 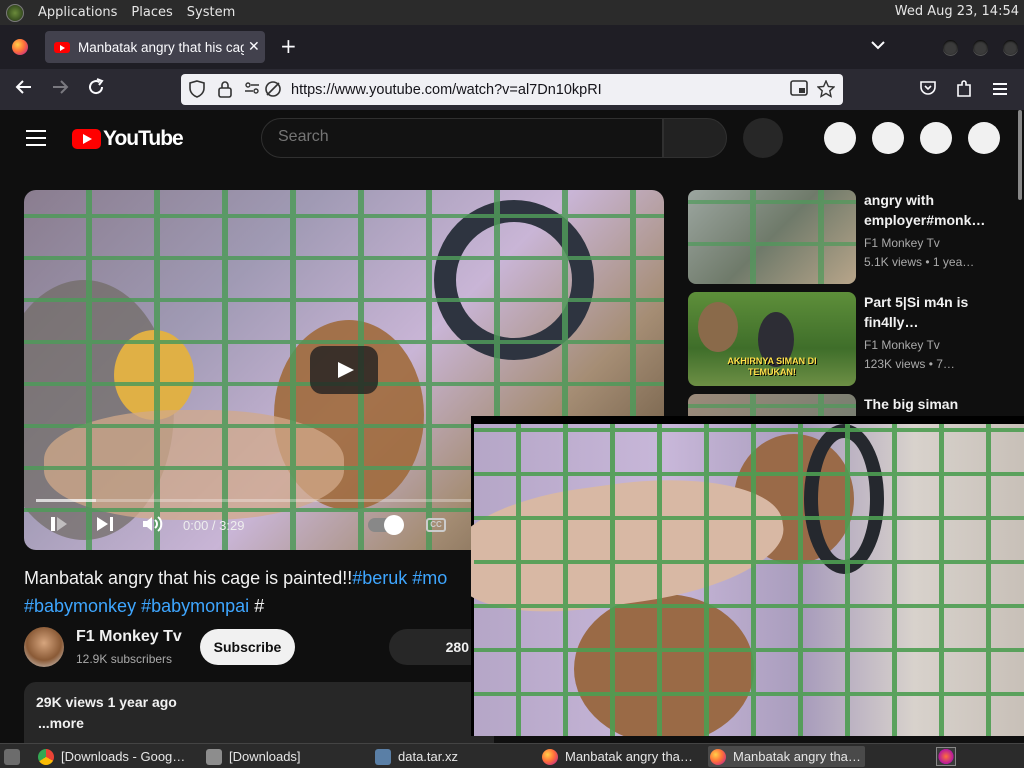 I want to click on back-arrow-icon, so click(x=24, y=89).